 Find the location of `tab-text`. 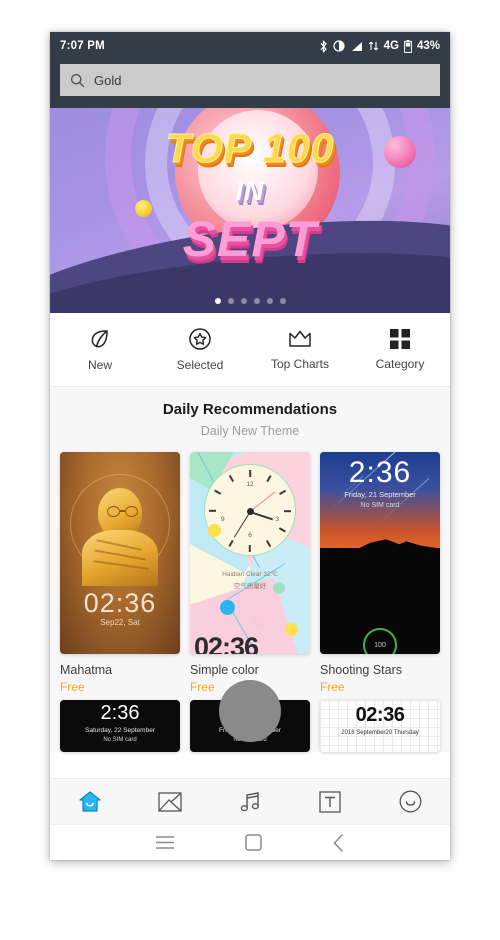

tab-text is located at coordinates (330, 801).